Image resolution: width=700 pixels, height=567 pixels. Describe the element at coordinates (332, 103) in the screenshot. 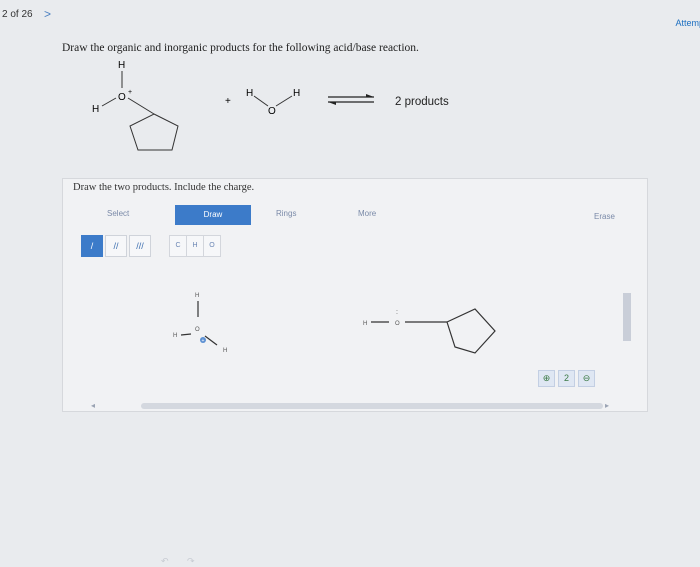

I see `reverse-arrowhead` at that location.